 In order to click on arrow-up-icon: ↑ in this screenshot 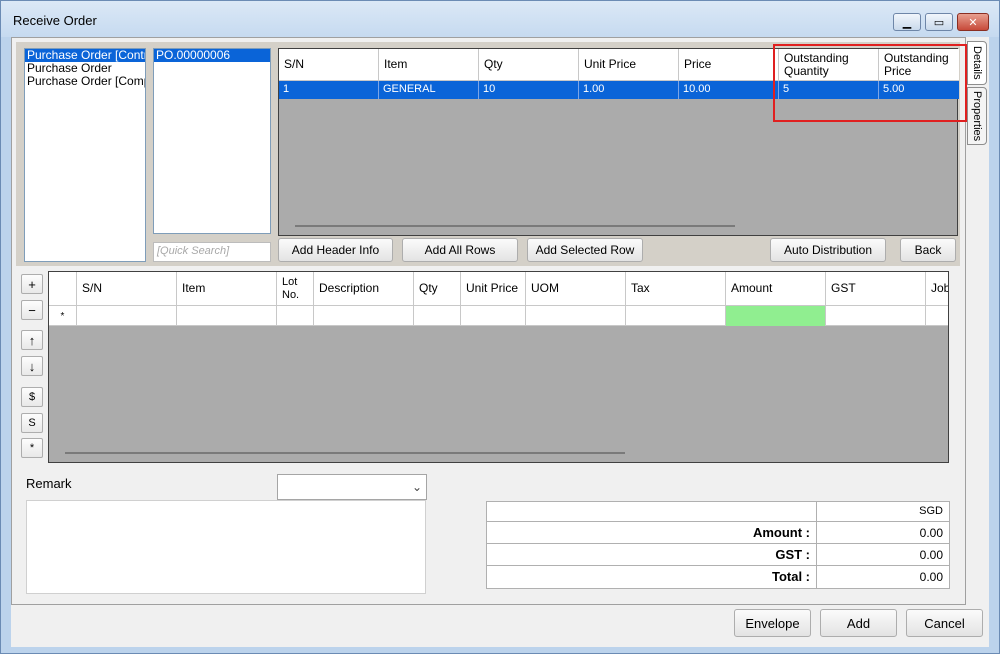, I will do `click(32, 340)`.